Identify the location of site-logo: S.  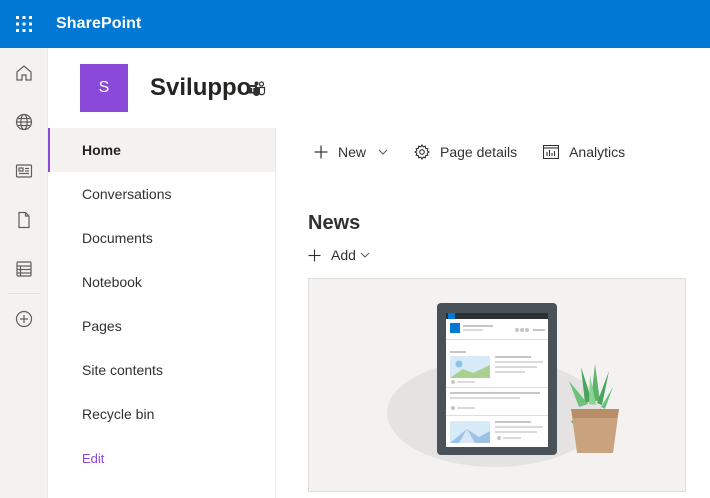
(104, 88).